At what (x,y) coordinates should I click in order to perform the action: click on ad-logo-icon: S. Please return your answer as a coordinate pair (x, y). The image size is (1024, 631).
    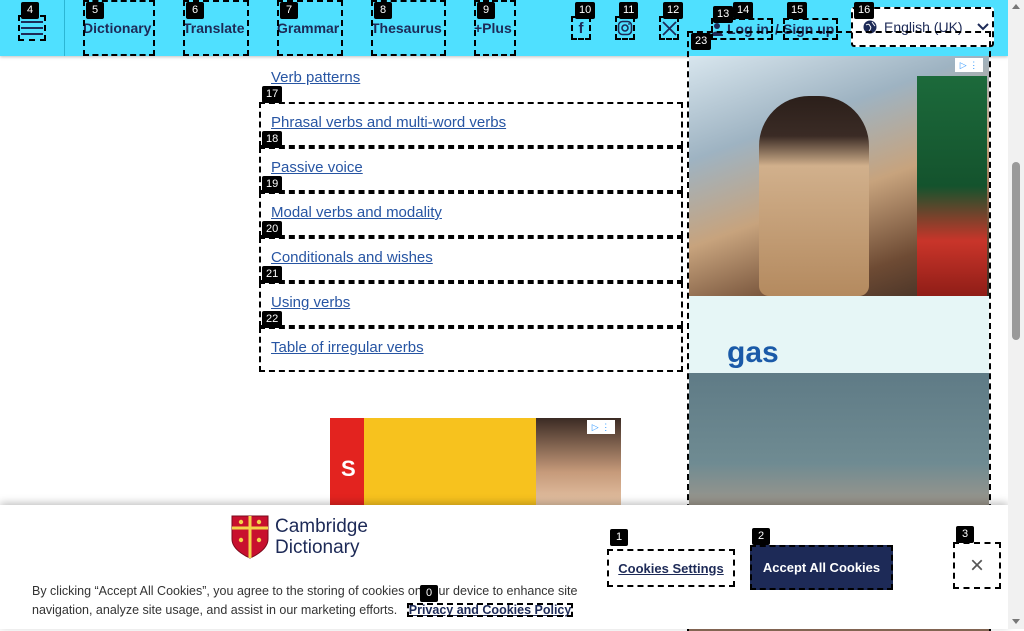
    Looking at the image, I should click on (348, 468).